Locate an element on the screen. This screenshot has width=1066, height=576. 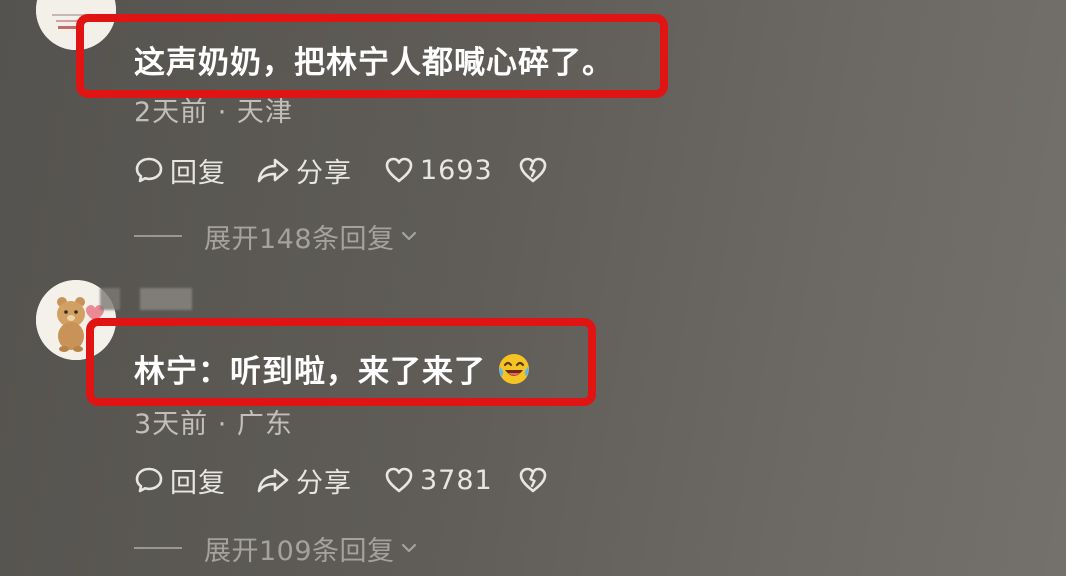
expand-replies-button: 展开109条回复 is located at coordinates (276, 548).